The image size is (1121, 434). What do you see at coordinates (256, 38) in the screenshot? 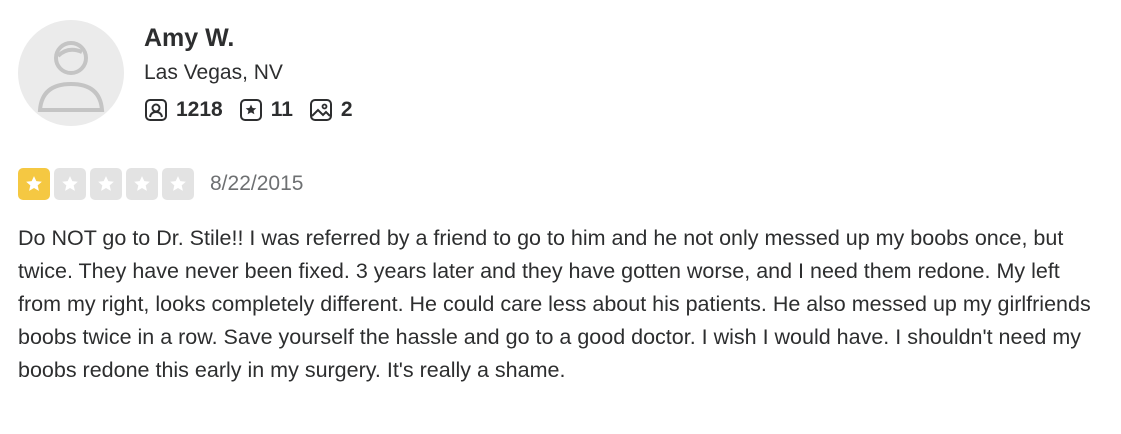
I see `user-name: Amy W.` at bounding box center [256, 38].